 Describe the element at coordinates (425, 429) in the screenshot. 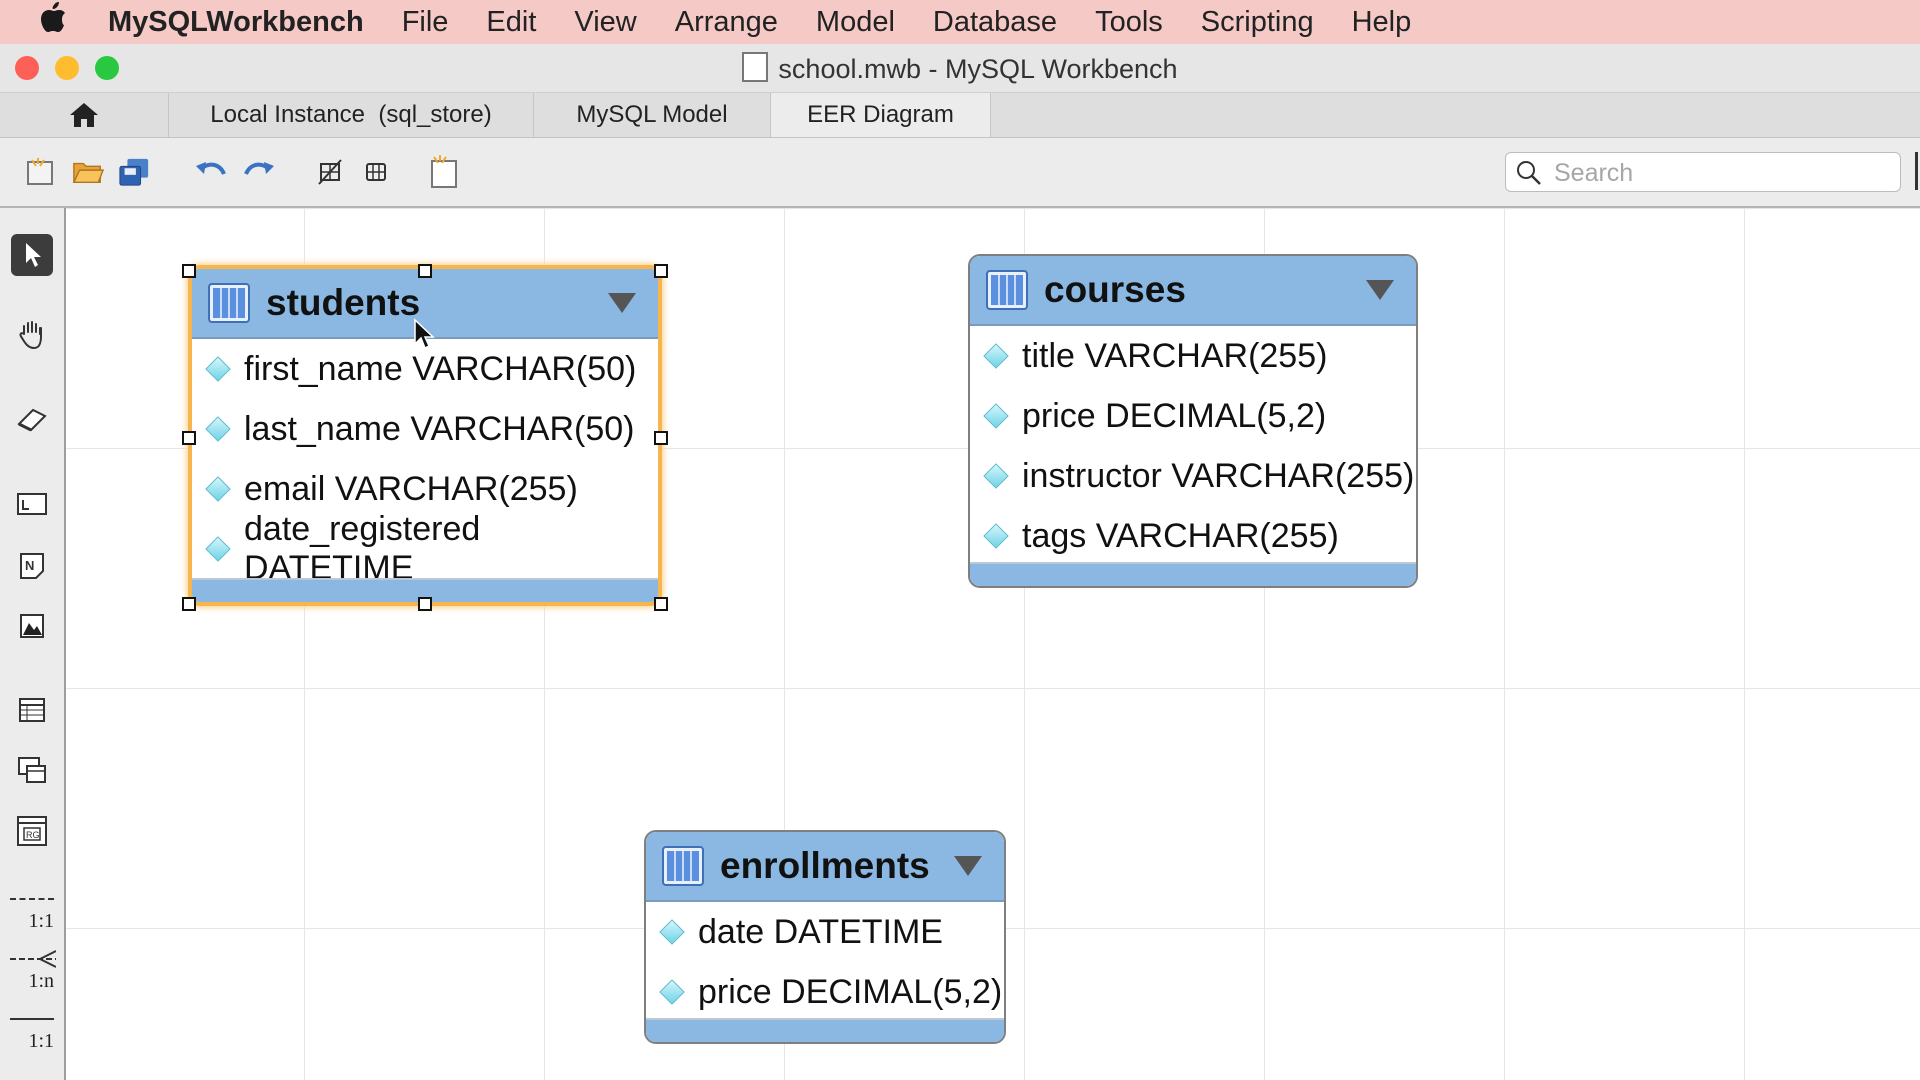

I see `column-row: last_name VARCHAR(50)` at that location.